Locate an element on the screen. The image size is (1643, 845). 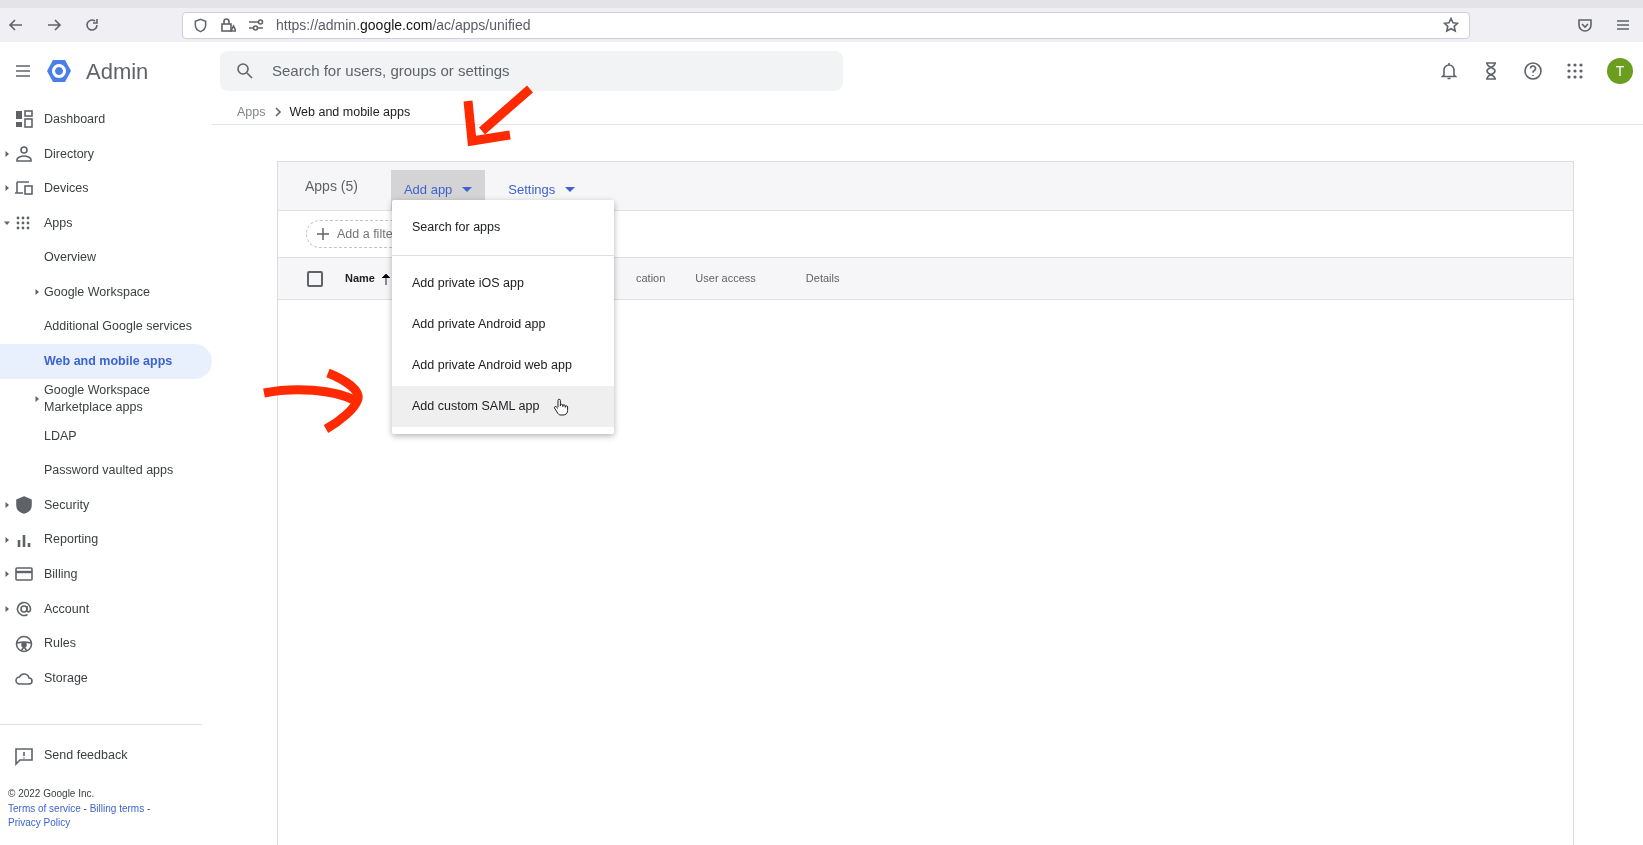
sidebar-item: Apps is located at coordinates (106, 223).